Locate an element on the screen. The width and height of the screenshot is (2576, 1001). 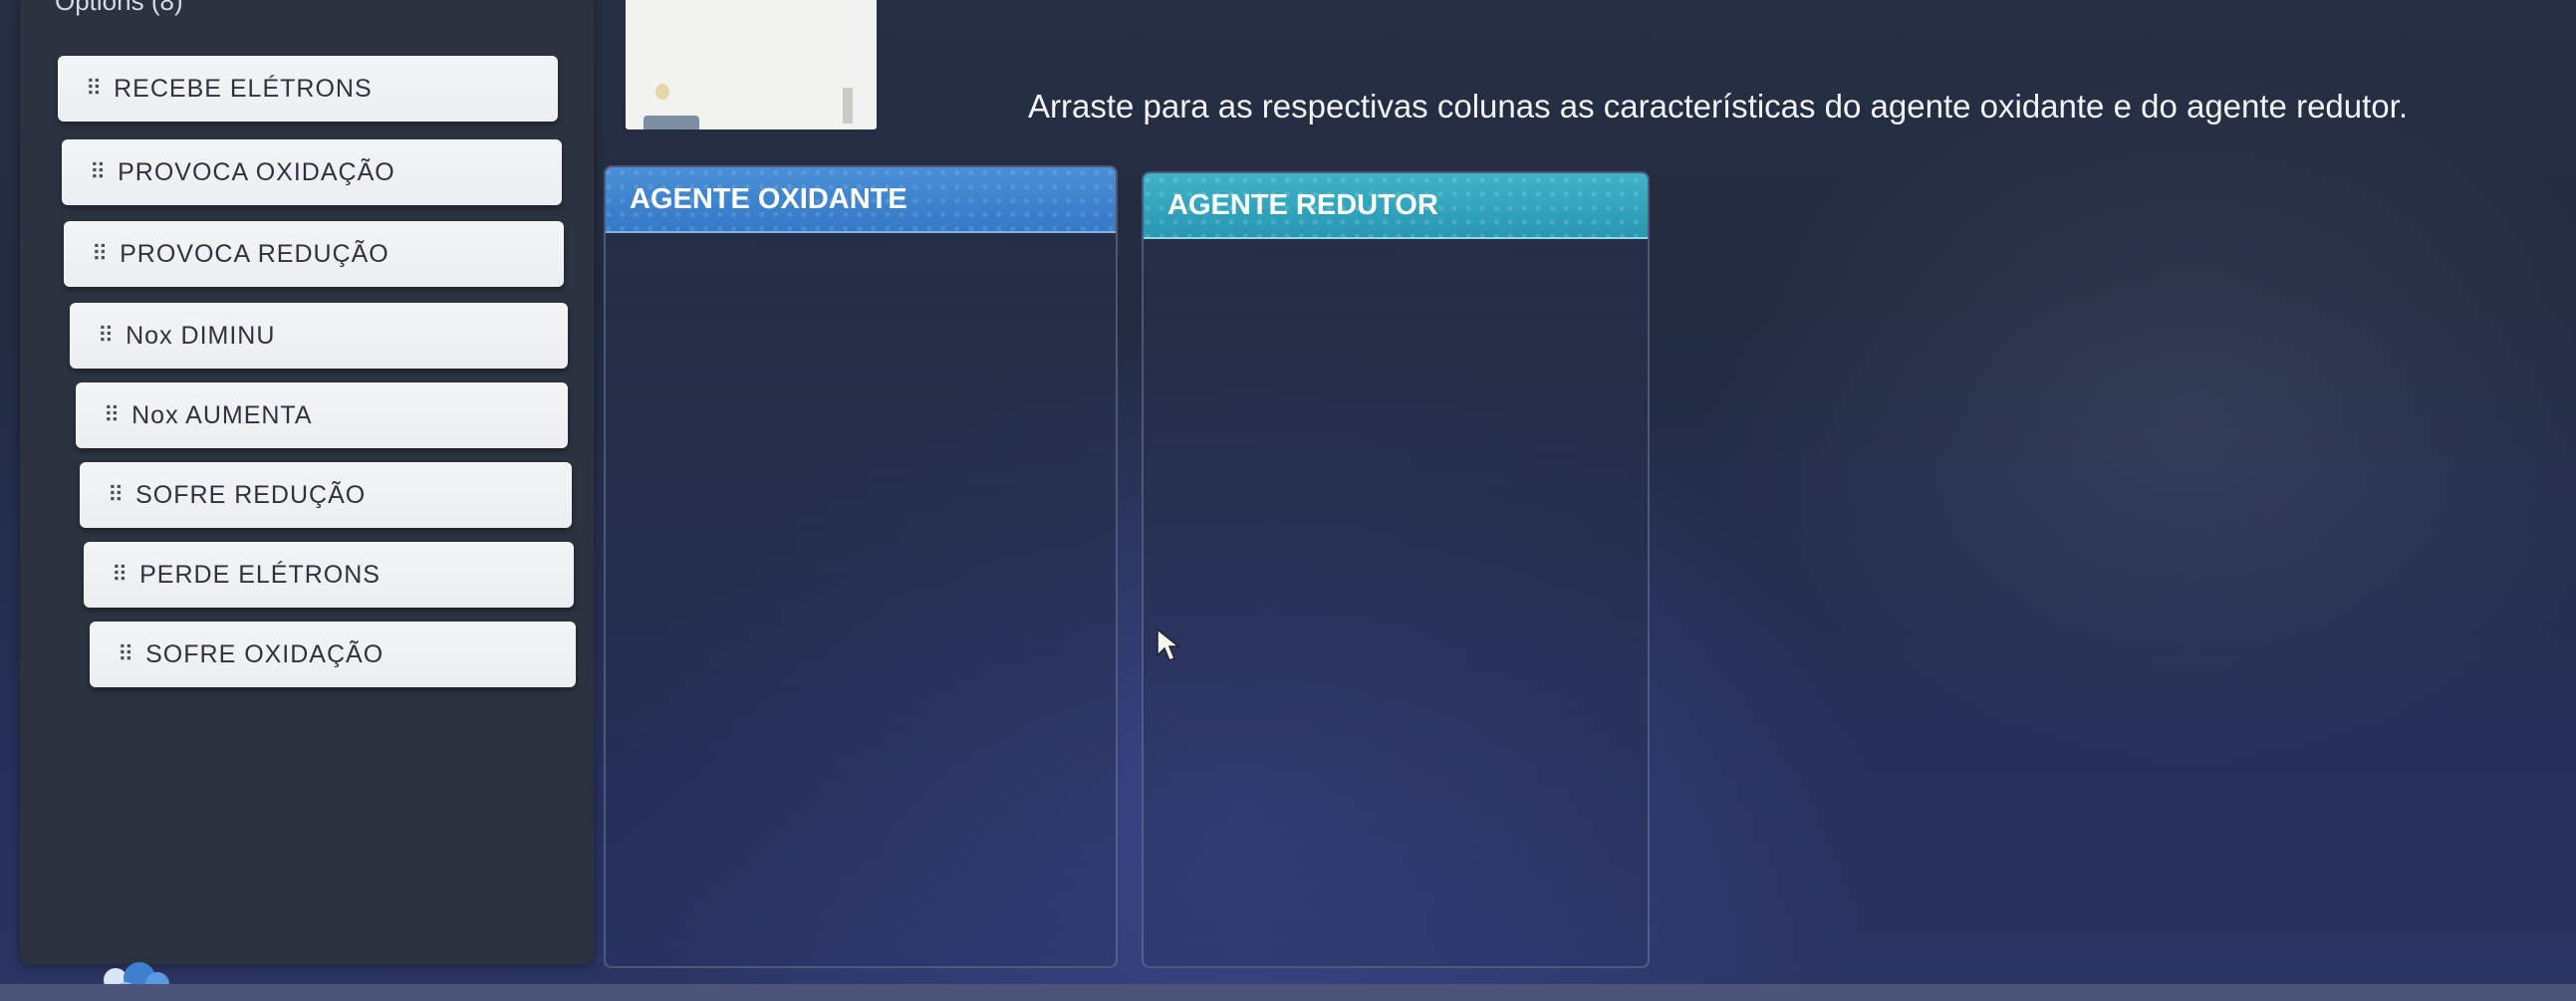
option-label: RECEBE ELÉTRONS is located at coordinates (243, 88).